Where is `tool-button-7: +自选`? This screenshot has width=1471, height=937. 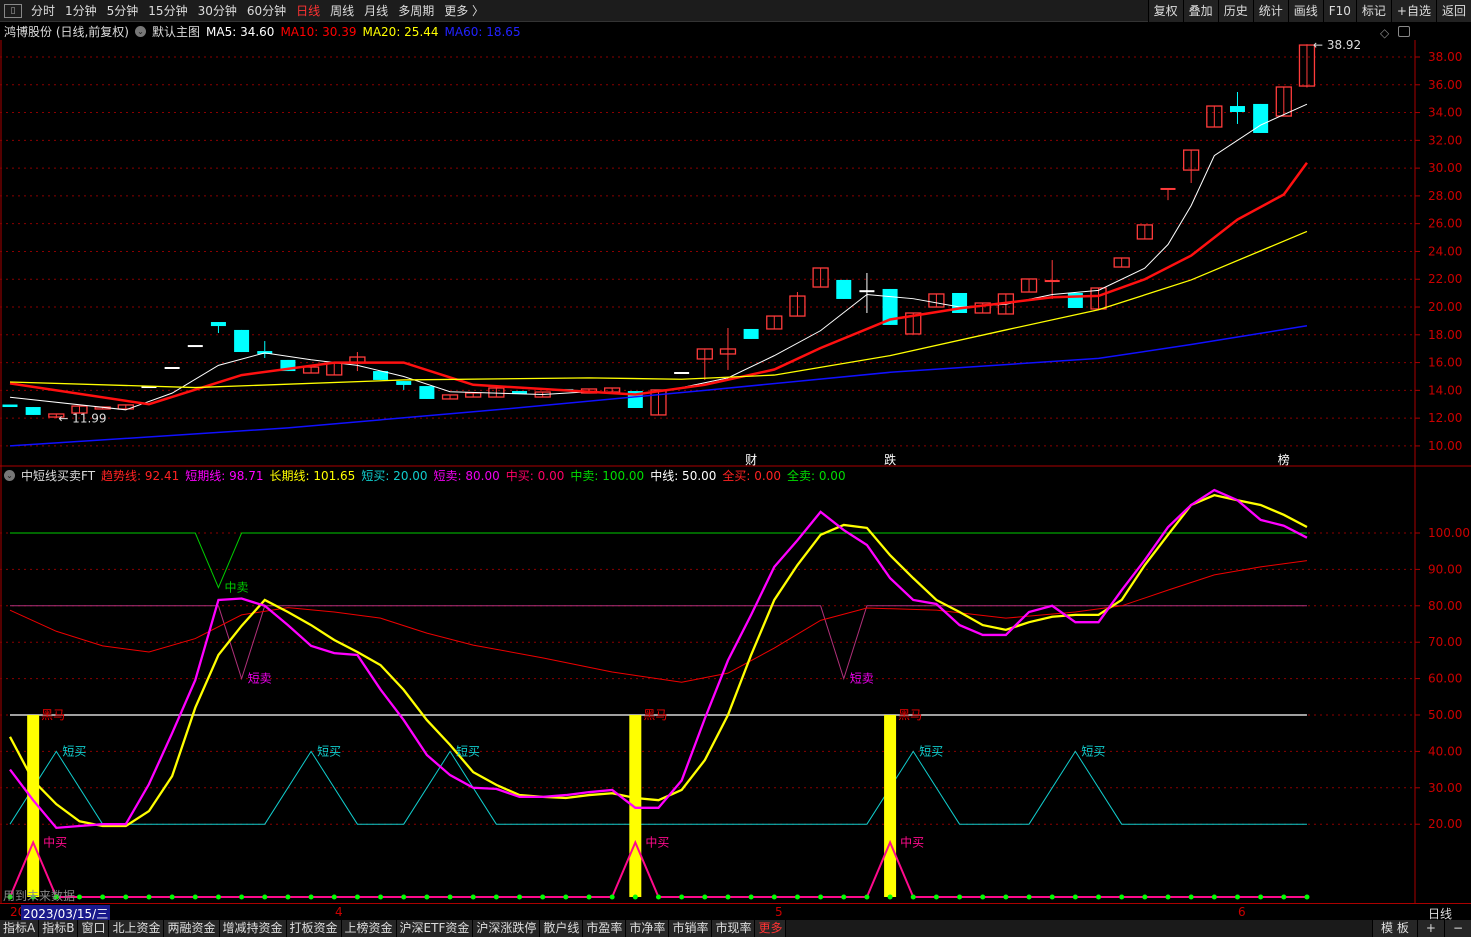 tool-button-7: +自选 is located at coordinates (1413, 11).